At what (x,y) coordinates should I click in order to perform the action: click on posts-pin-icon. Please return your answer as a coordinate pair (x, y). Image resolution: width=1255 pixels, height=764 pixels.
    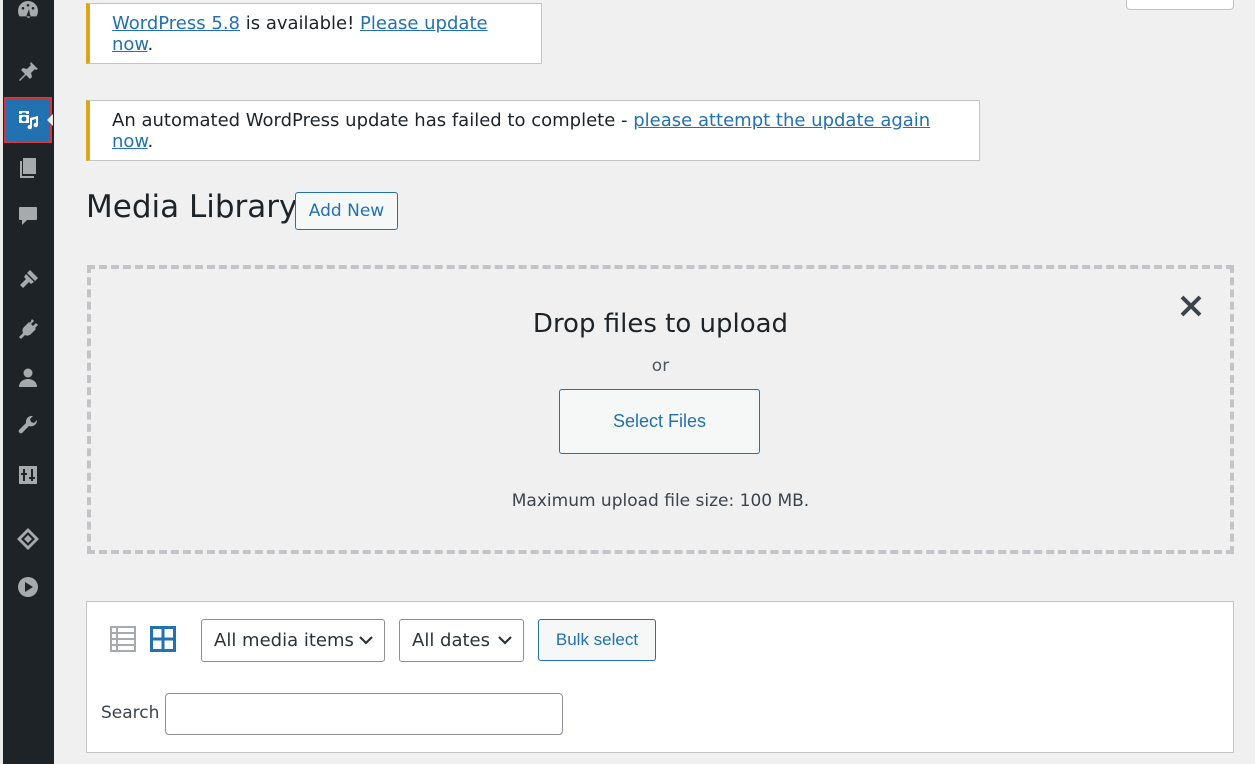
    Looking at the image, I should click on (28, 71).